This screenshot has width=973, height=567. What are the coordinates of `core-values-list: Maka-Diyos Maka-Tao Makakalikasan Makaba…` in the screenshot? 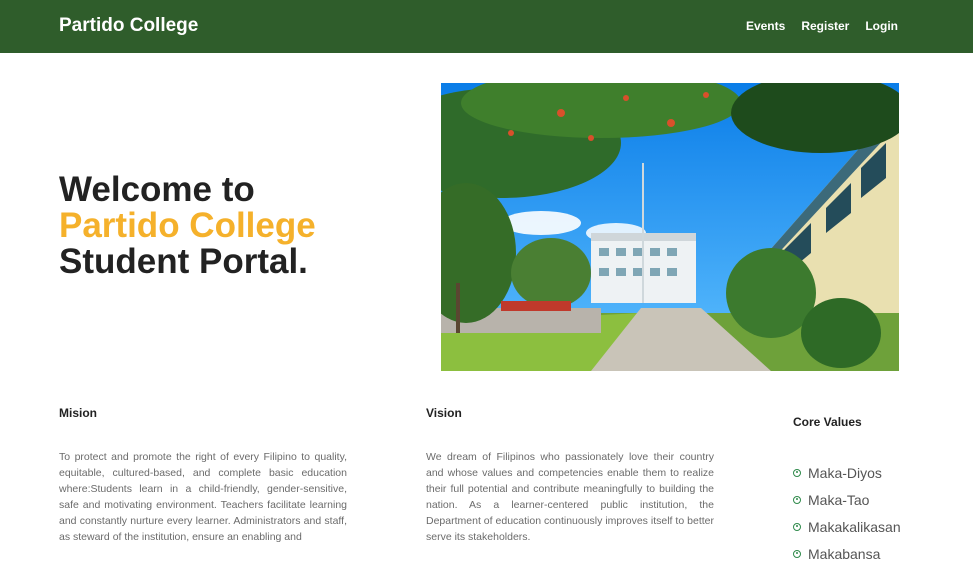 It's located at (847, 513).